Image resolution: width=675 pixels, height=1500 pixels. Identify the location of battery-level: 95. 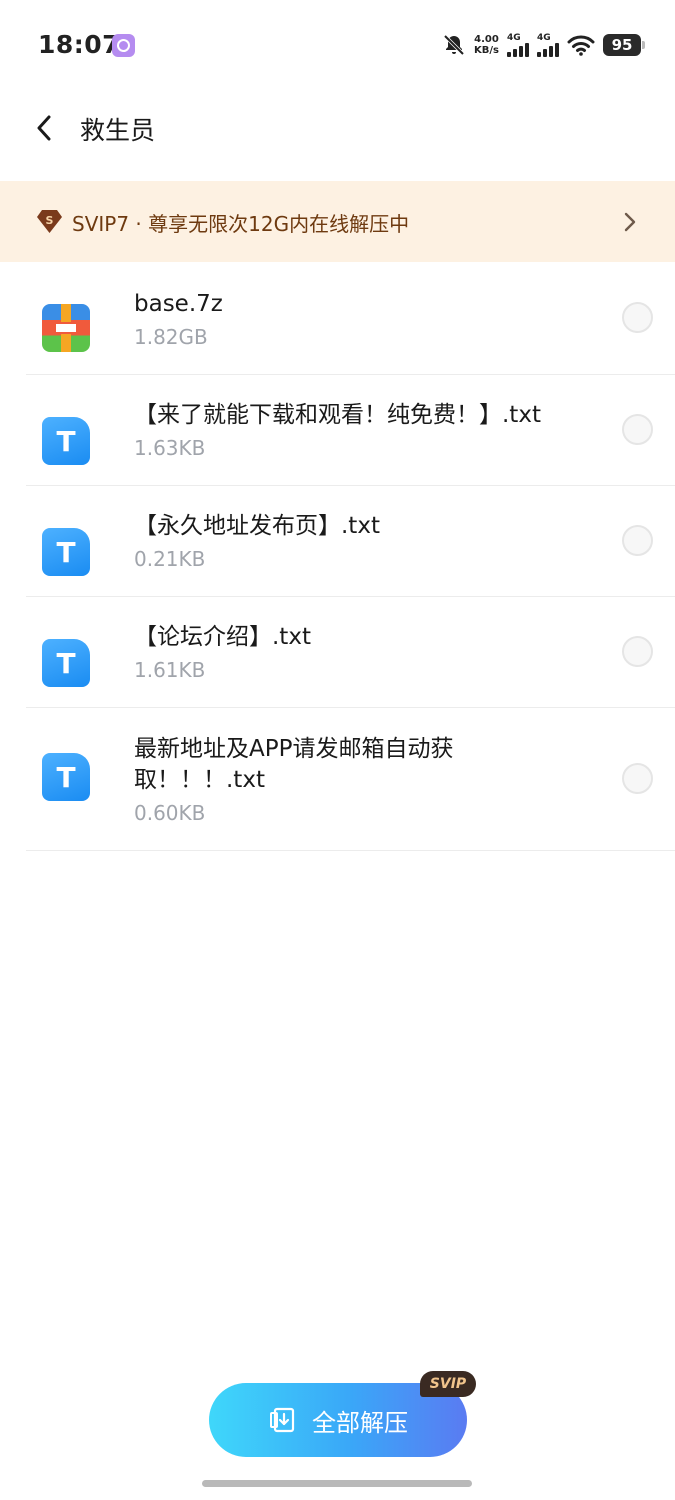
(622, 45).